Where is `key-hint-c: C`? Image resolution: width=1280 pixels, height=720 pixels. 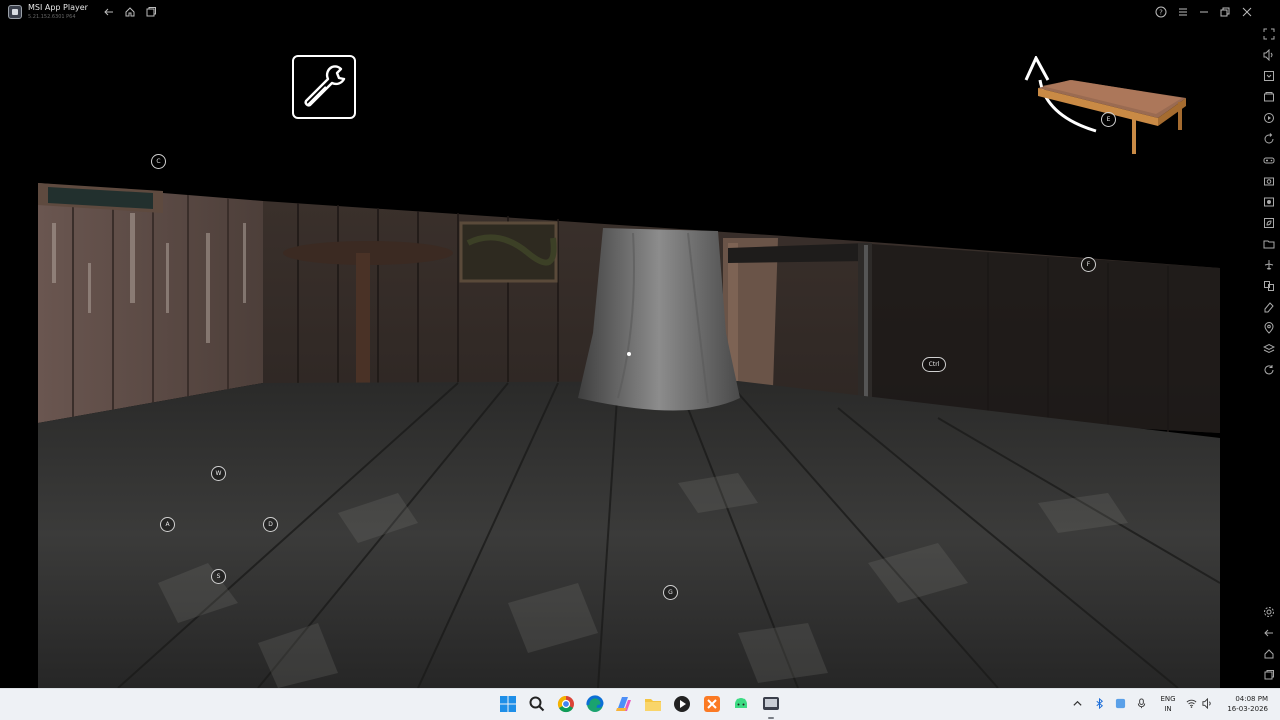 key-hint-c: C is located at coordinates (158, 161).